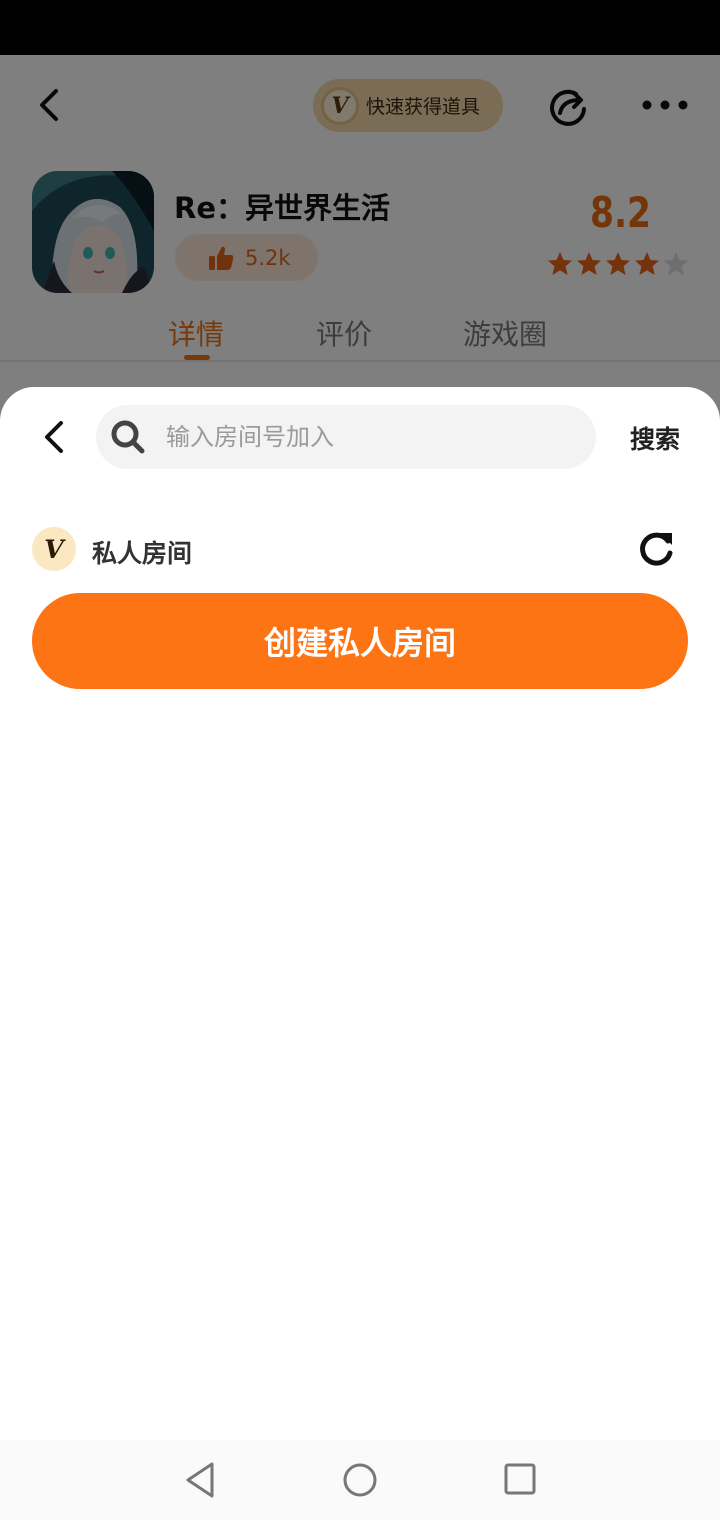  I want to click on nav-back-icon, so click(200, 1480).